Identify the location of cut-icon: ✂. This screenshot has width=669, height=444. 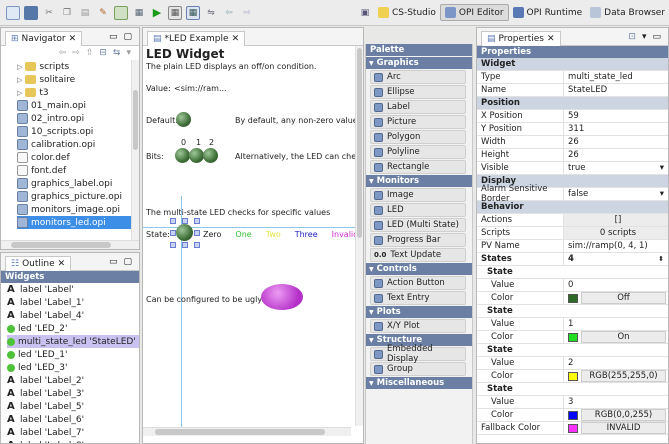
(49, 13).